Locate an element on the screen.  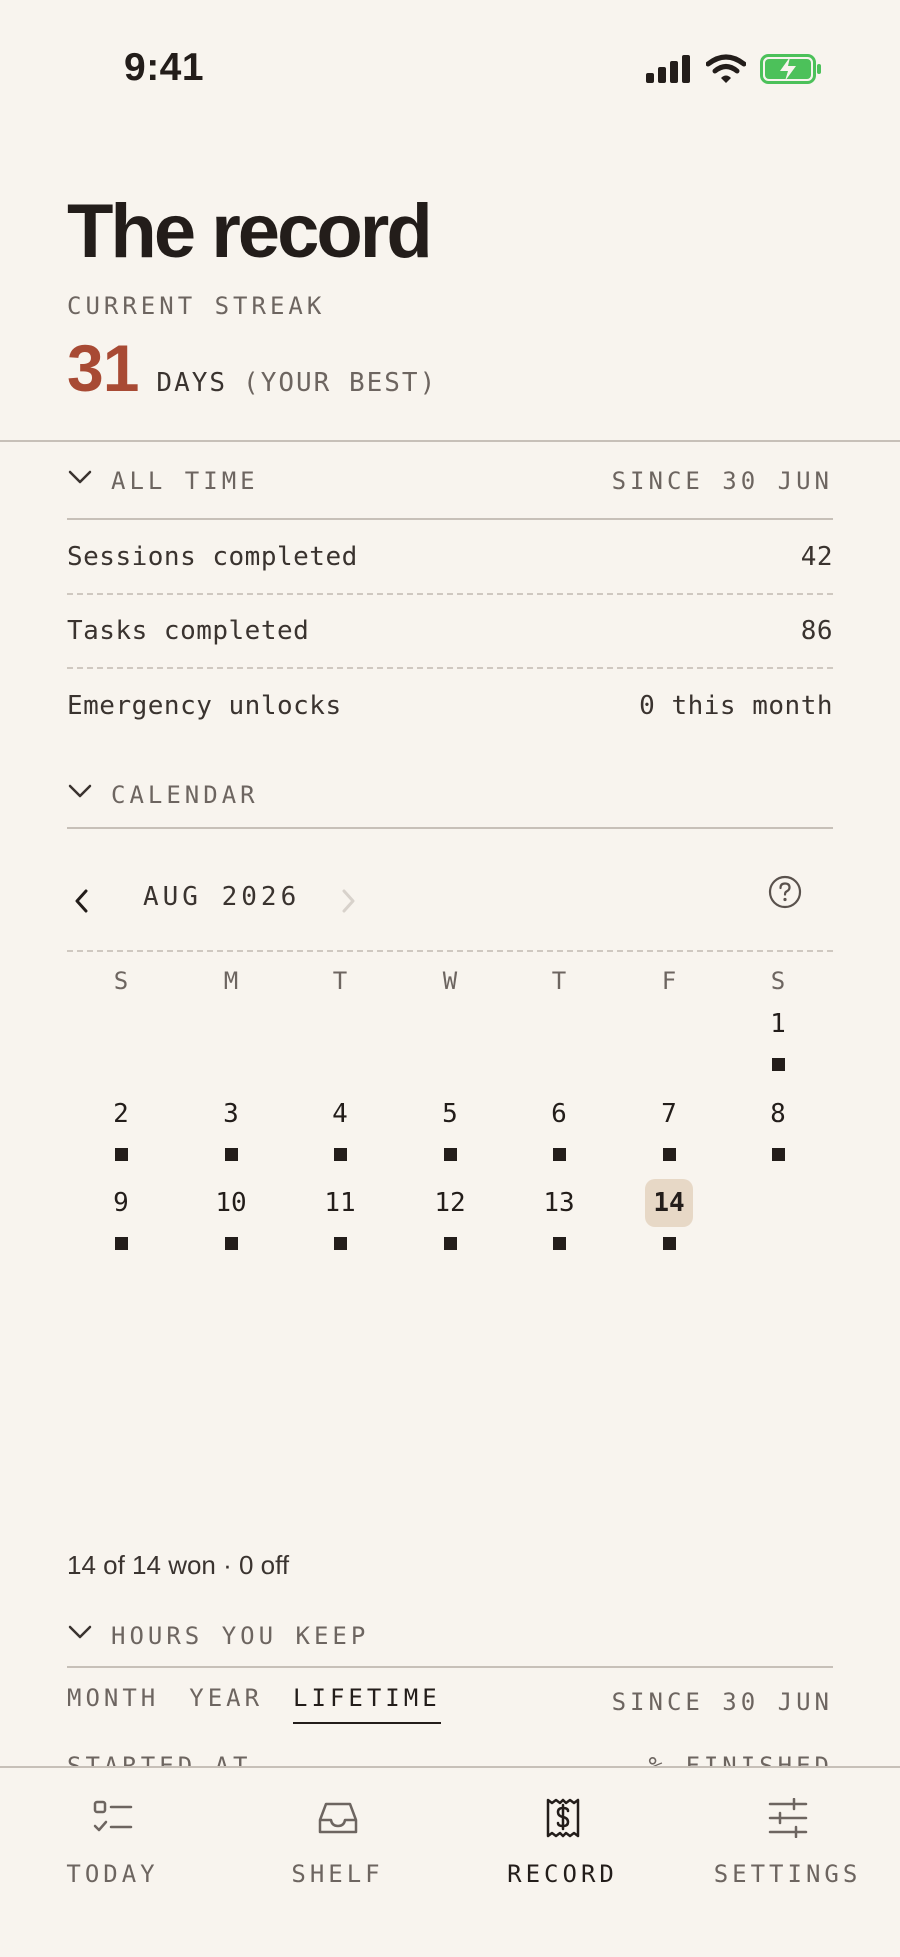
calendar-month: AUG 2026 is located at coordinates (222, 897).